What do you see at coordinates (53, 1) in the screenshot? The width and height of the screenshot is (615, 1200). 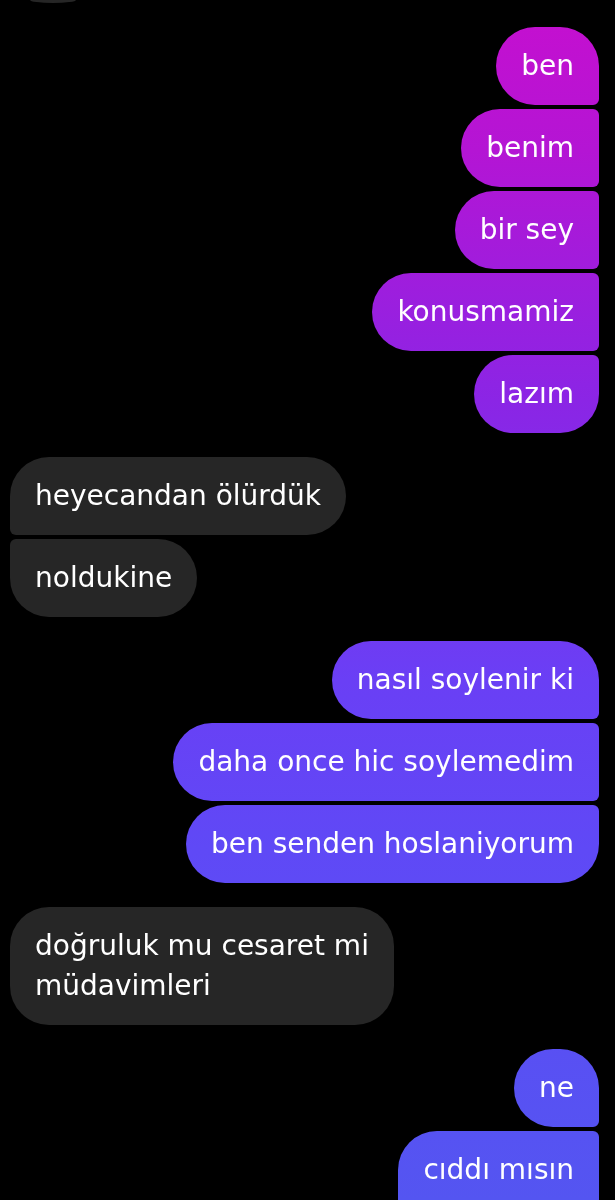 I see `message-bubble` at bounding box center [53, 1].